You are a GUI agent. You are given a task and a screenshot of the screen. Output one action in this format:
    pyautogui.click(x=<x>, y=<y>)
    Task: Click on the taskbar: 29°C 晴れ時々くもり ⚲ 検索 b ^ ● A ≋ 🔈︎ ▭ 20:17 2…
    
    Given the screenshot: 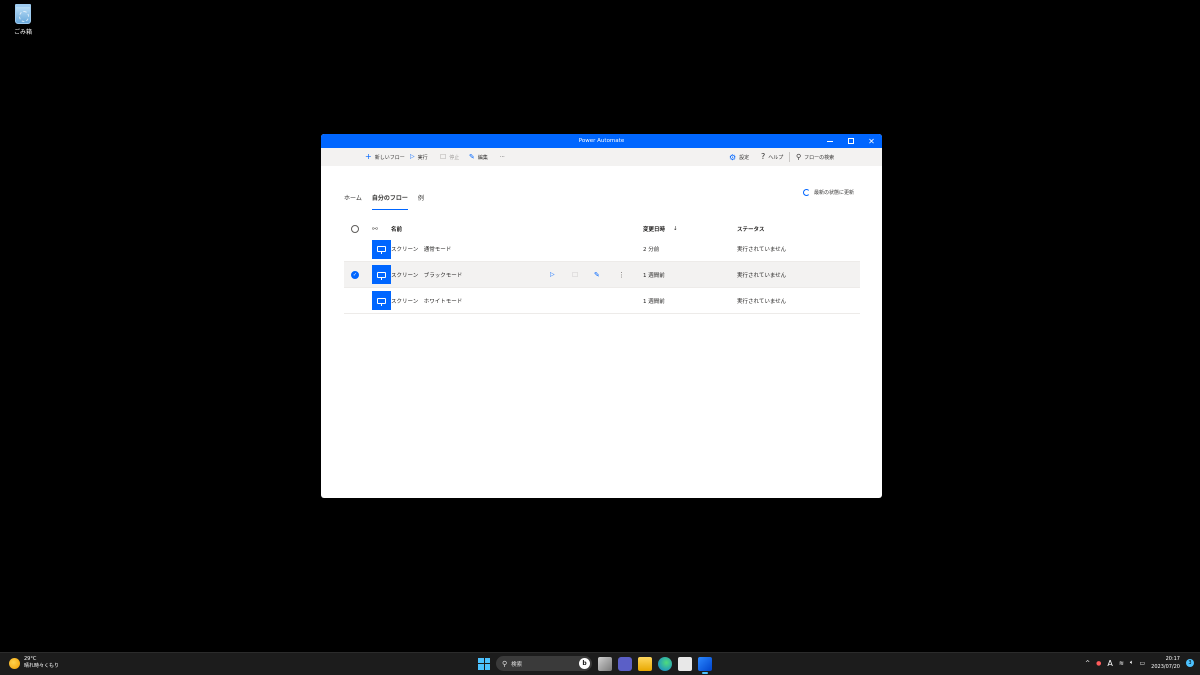 What is the action you would take?
    pyautogui.click(x=600, y=663)
    